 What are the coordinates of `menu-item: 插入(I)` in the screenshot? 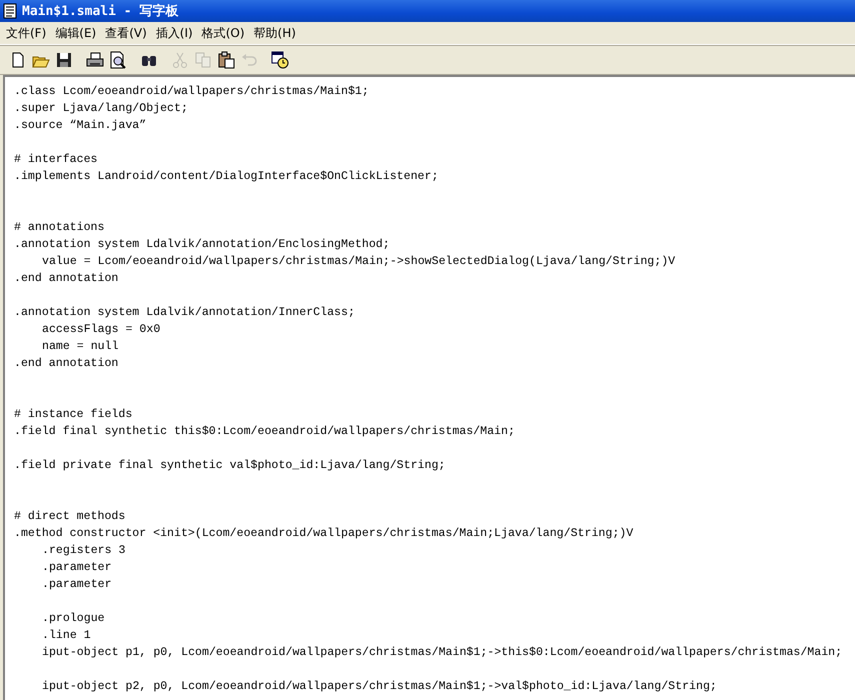 It's located at (177, 33).